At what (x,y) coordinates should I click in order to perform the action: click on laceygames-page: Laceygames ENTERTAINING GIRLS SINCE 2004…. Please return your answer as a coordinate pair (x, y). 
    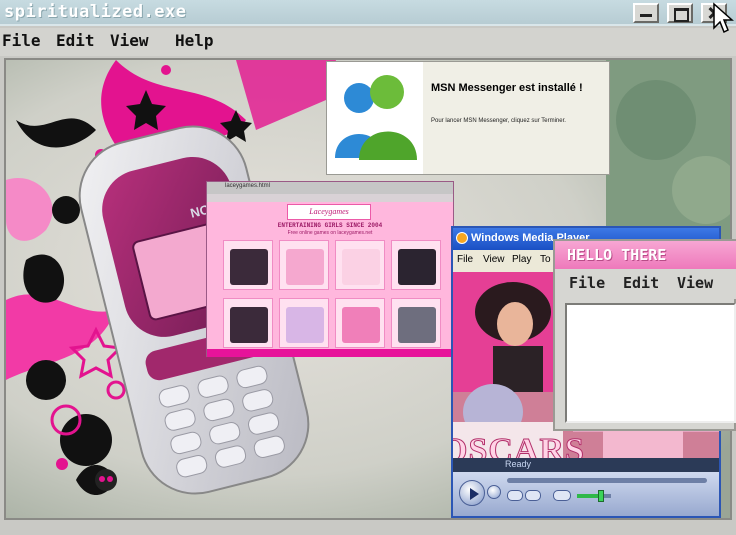
    Looking at the image, I should click on (330, 279).